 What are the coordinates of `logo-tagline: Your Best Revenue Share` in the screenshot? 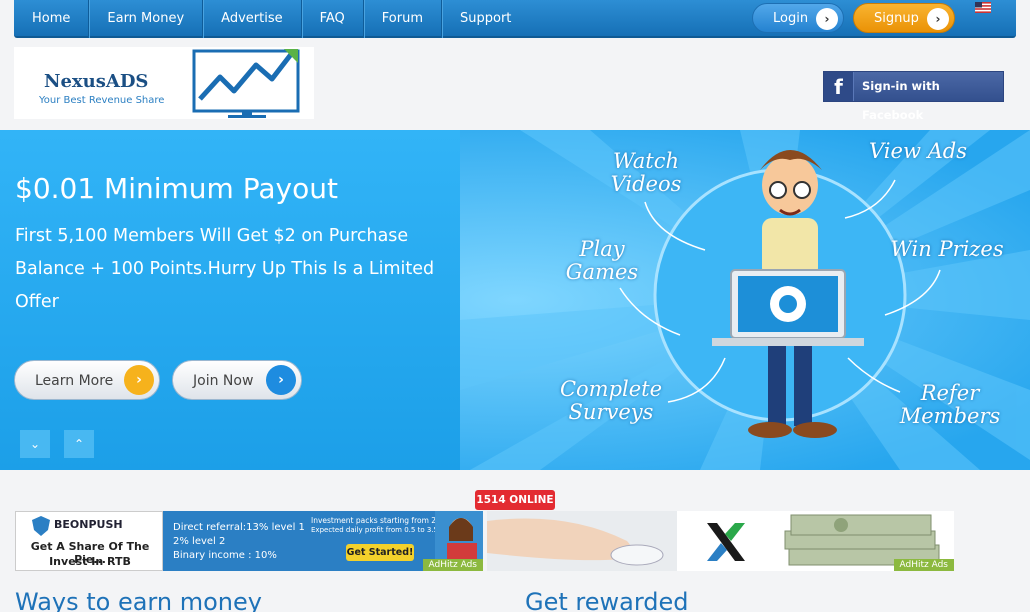 It's located at (102, 100).